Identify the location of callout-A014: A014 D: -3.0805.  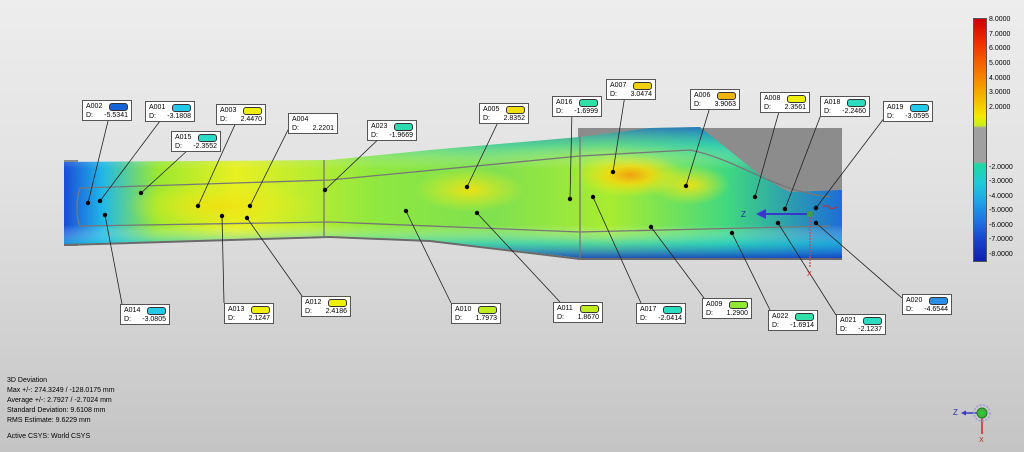
(145, 314).